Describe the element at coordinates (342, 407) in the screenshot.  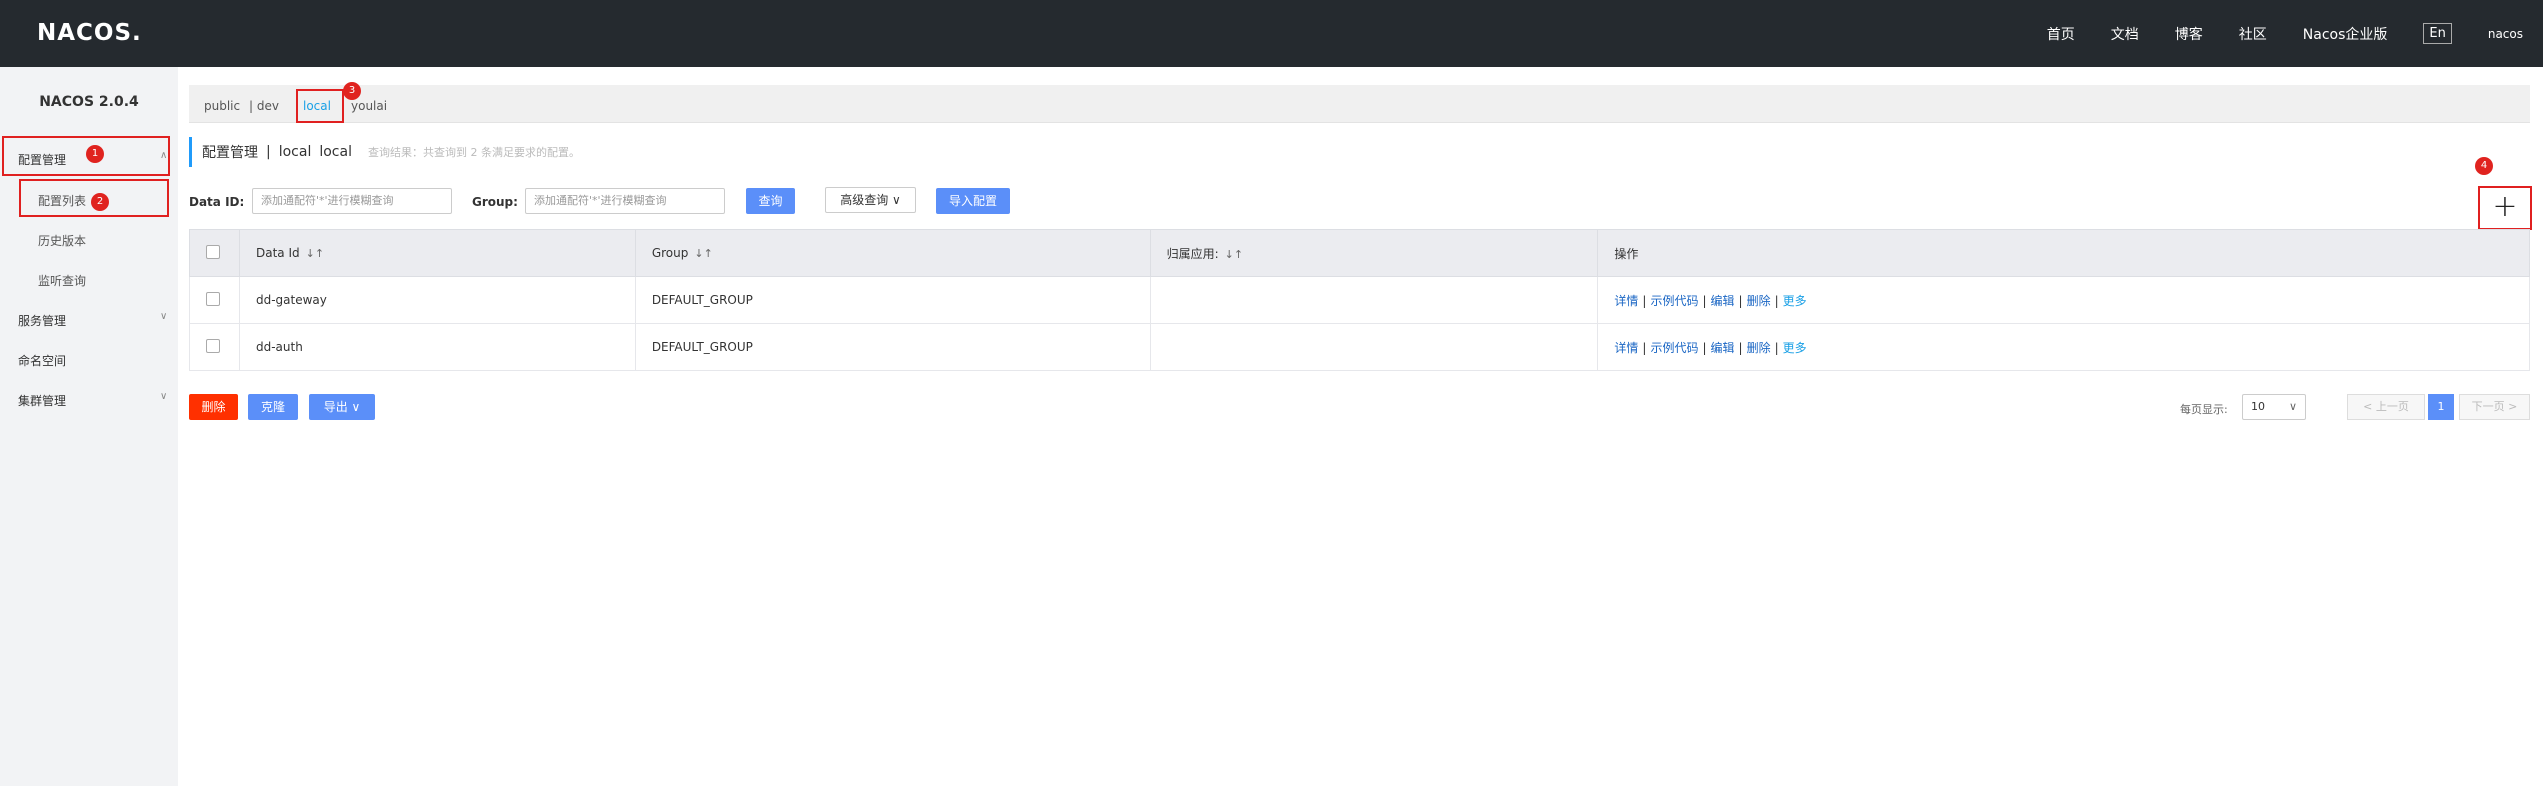
I see `export-button: 导出 ∨` at that location.